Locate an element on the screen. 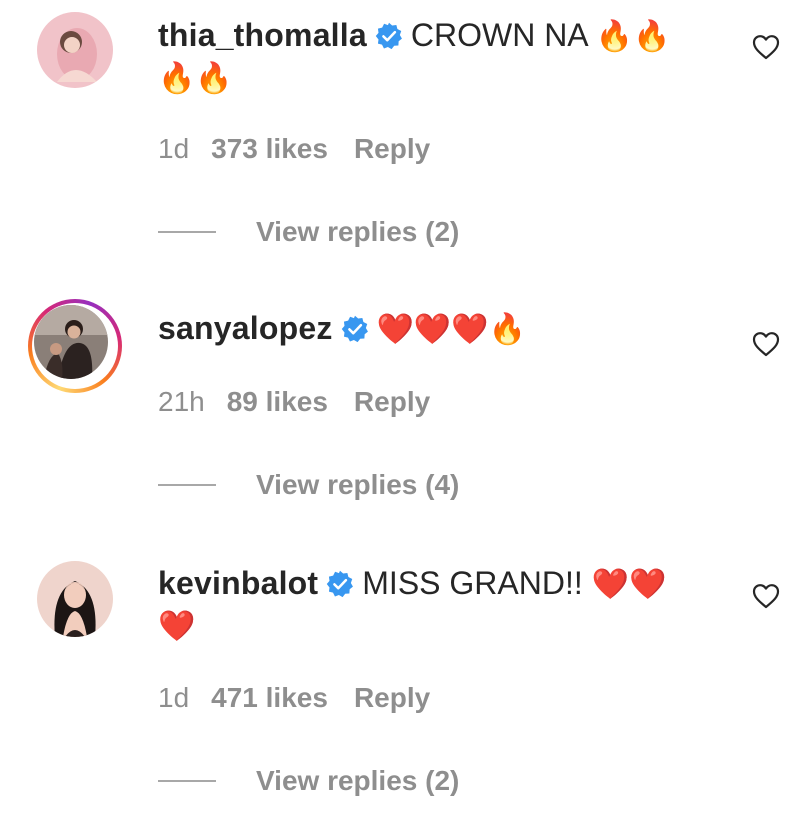  comment-emoji-line: 🔥🔥 is located at coordinates (195, 78).